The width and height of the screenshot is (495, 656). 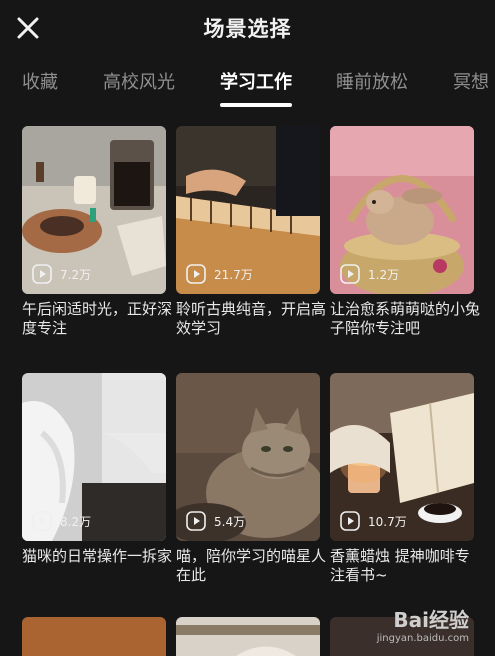 I want to click on view-count: 1.2万, so click(x=369, y=274).